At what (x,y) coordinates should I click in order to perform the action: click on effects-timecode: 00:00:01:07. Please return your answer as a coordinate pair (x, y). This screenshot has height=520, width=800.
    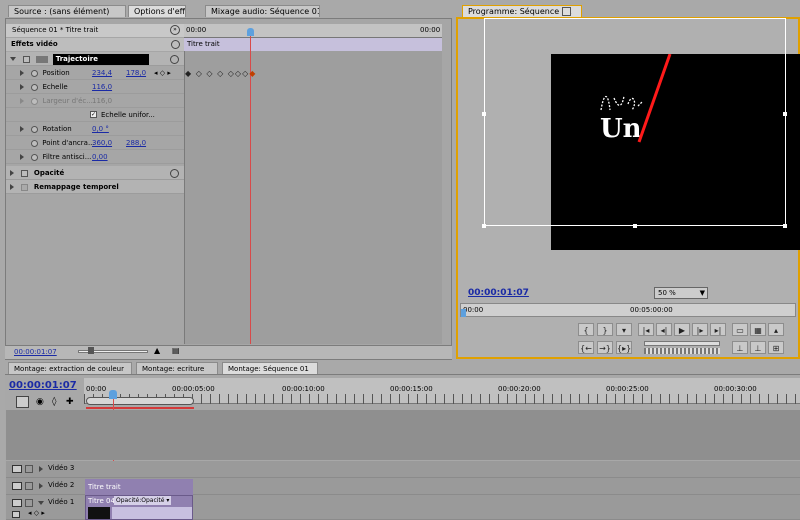
    Looking at the image, I should click on (35, 352).